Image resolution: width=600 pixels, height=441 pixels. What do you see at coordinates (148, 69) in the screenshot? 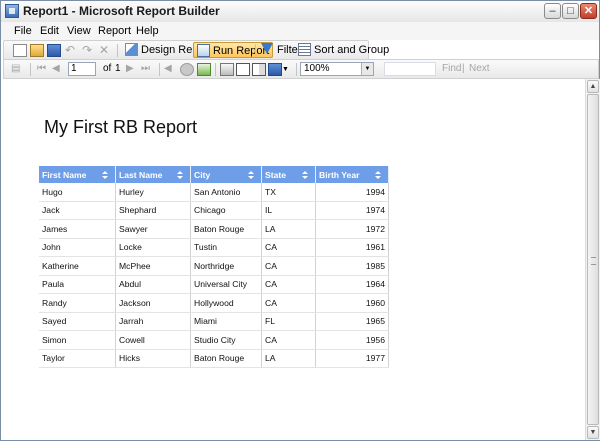
I see `last-page-icon: ⏭` at bounding box center [148, 69].